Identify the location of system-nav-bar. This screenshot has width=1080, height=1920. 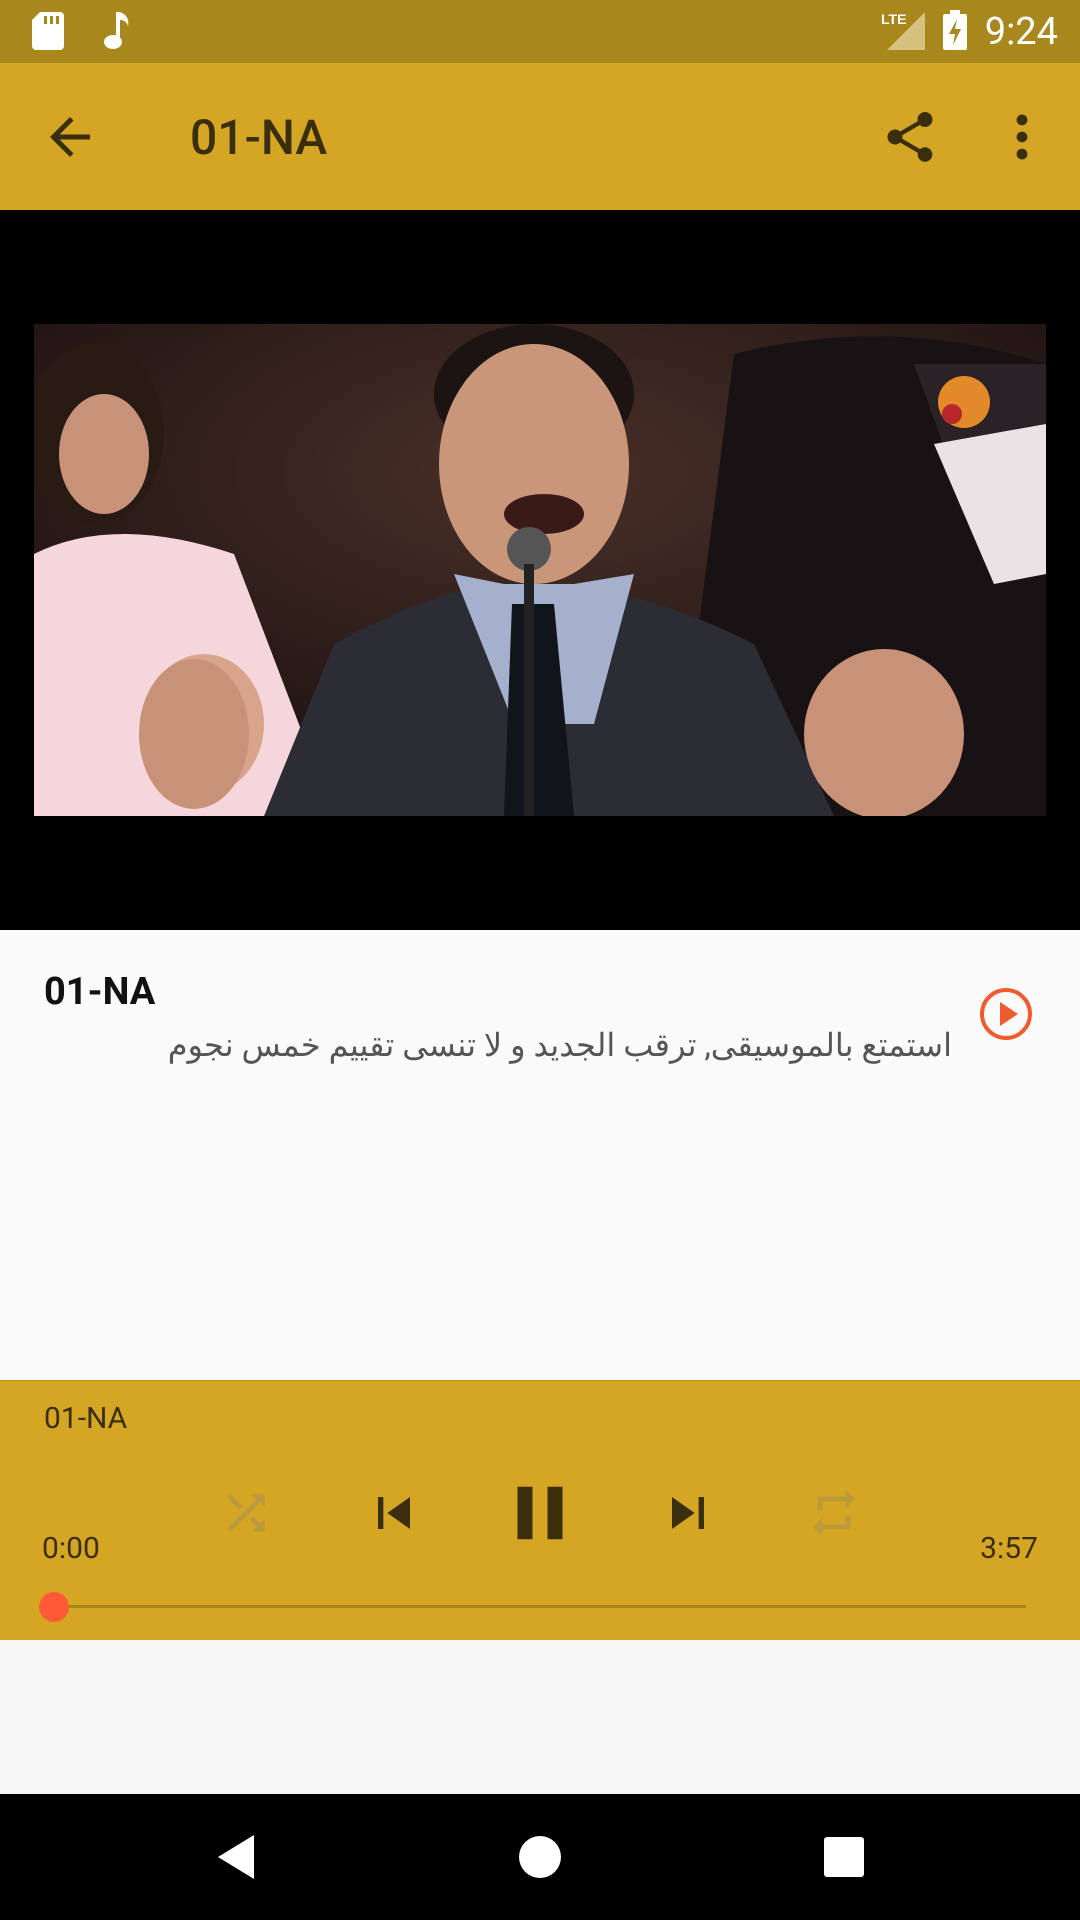
(540, 1857).